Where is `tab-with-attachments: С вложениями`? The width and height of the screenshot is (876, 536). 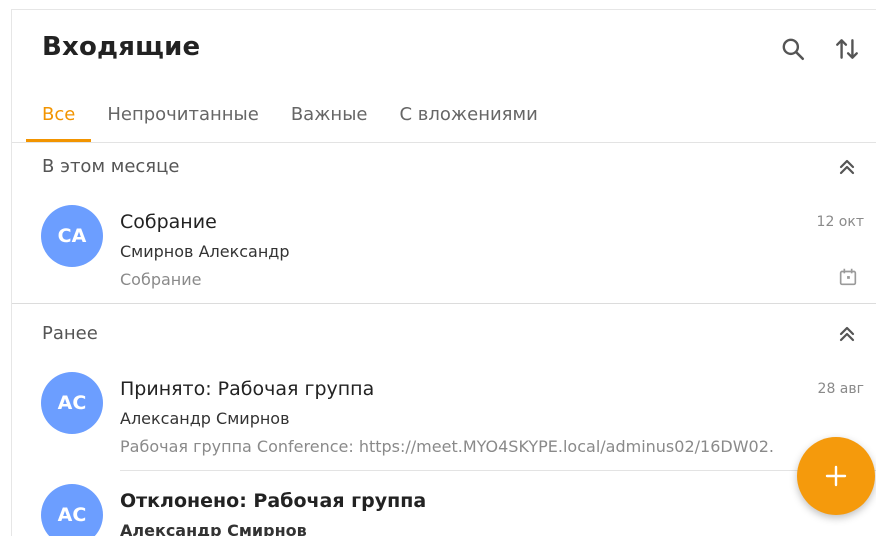 tab-with-attachments: С вложениями is located at coordinates (468, 120).